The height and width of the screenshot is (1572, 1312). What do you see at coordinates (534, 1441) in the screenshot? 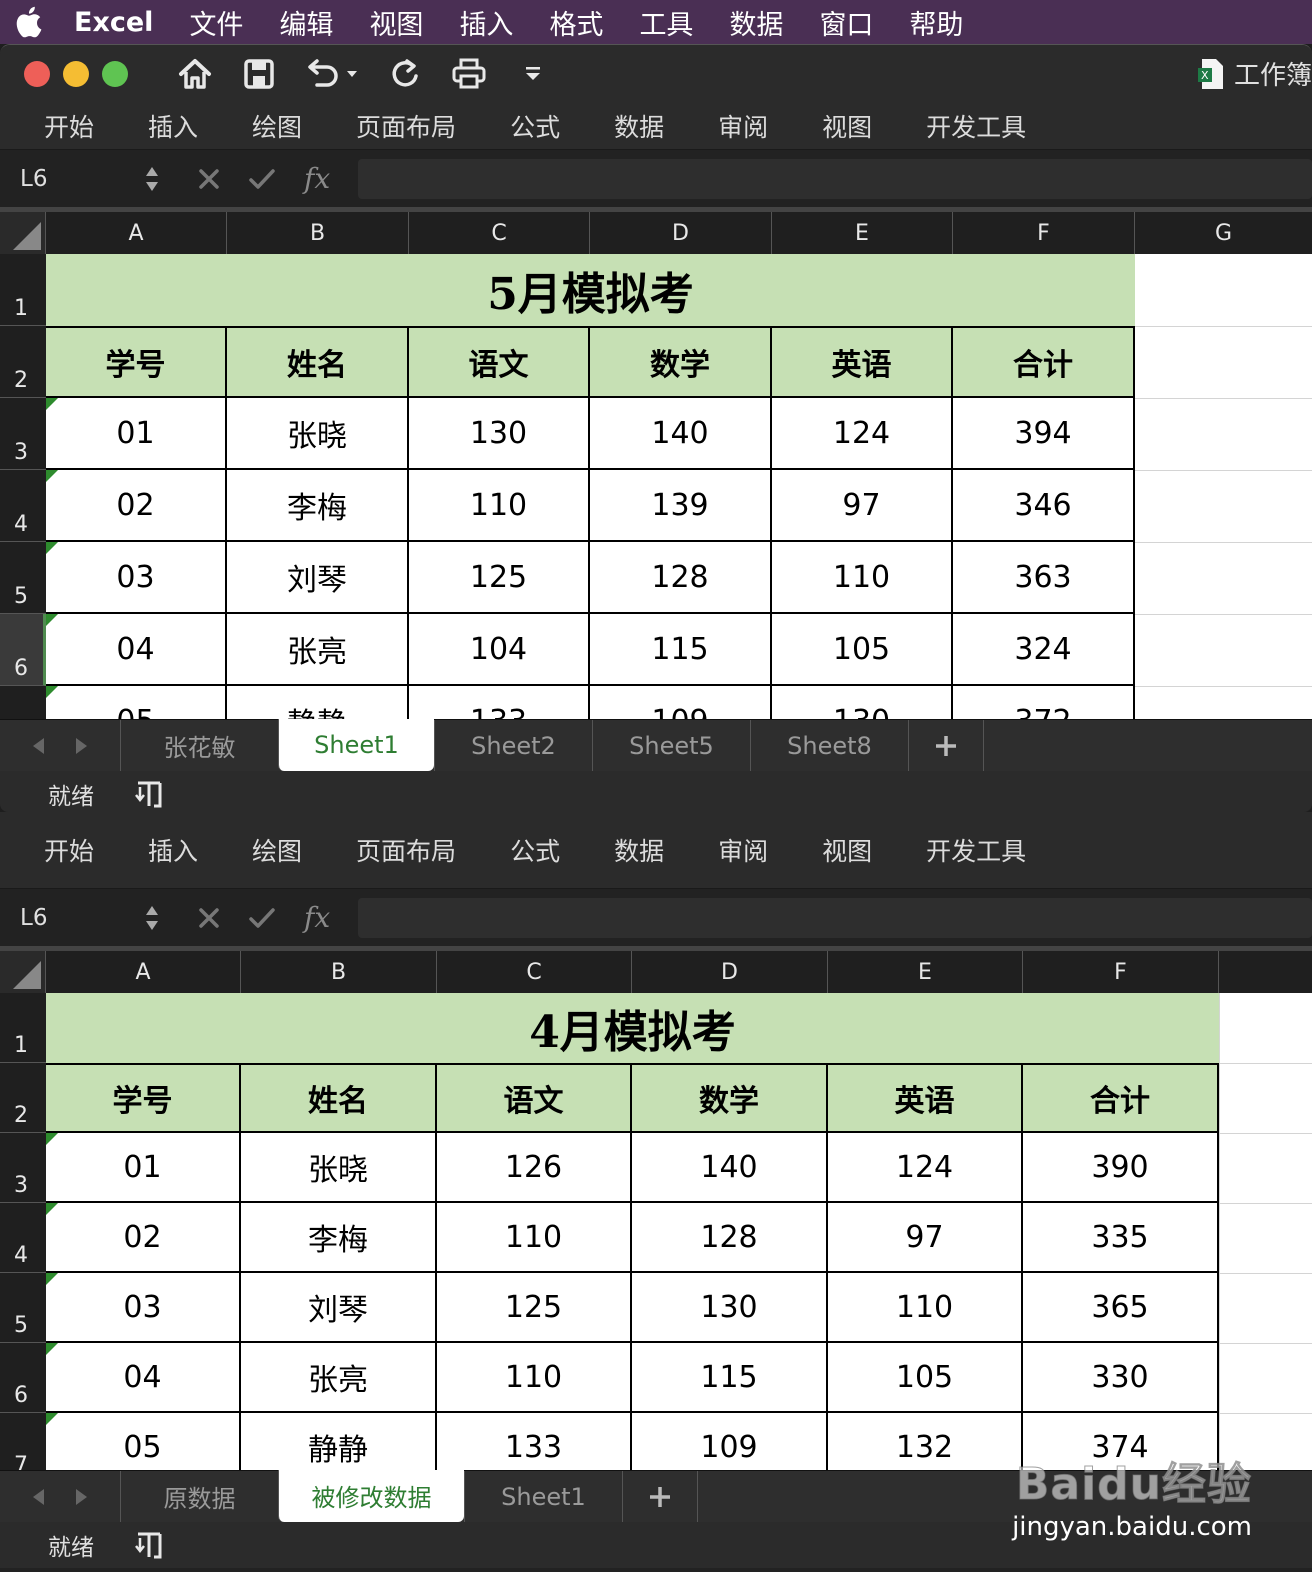
I see `cell-chinese: 133` at bounding box center [534, 1441].